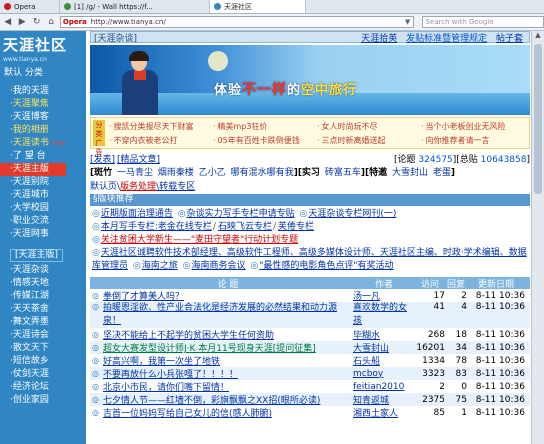 The image size is (544, 444). Describe the element at coordinates (43, 221) in the screenshot. I see `sidebar-item: ·职业交流` at that location.